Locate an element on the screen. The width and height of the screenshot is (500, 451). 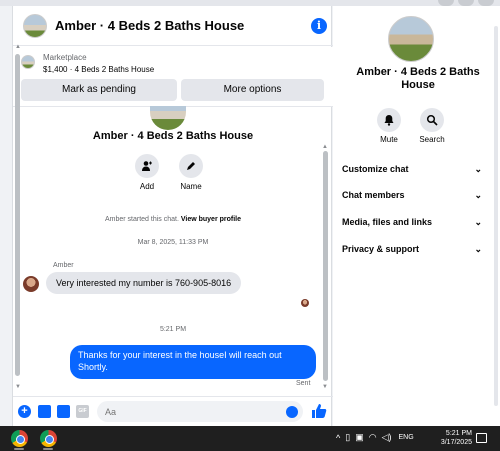
chat-members-label: Chat members is located at coordinates (373, 195).